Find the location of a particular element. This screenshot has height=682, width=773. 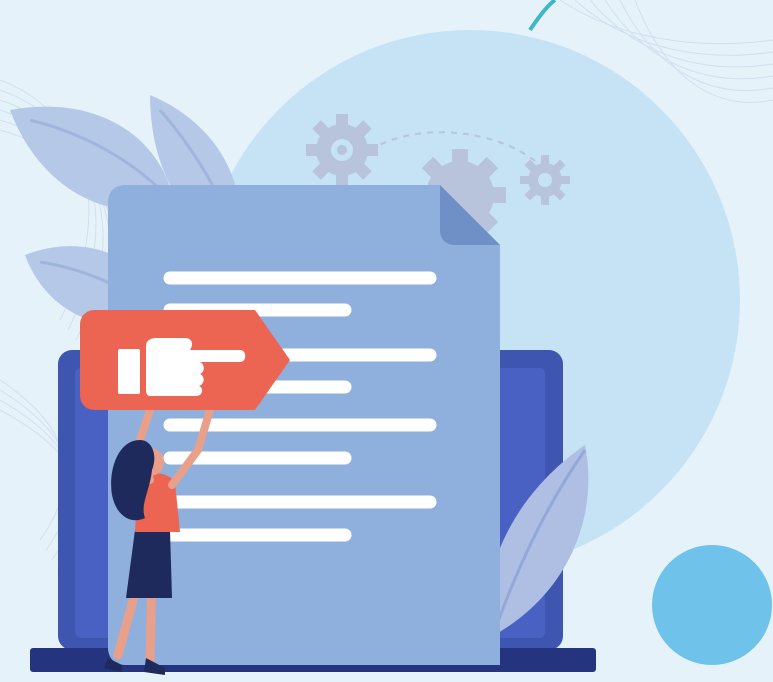

small-blue-circle is located at coordinates (712, 605).